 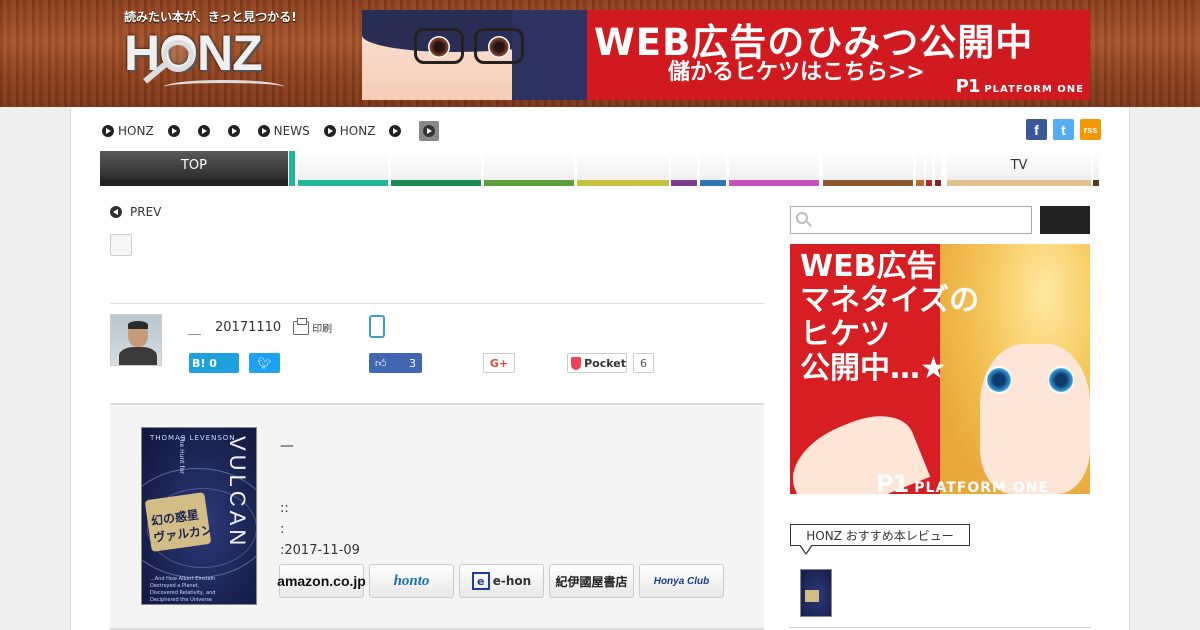 I want to click on tweet-button: 🐦︎, so click(x=264, y=363).